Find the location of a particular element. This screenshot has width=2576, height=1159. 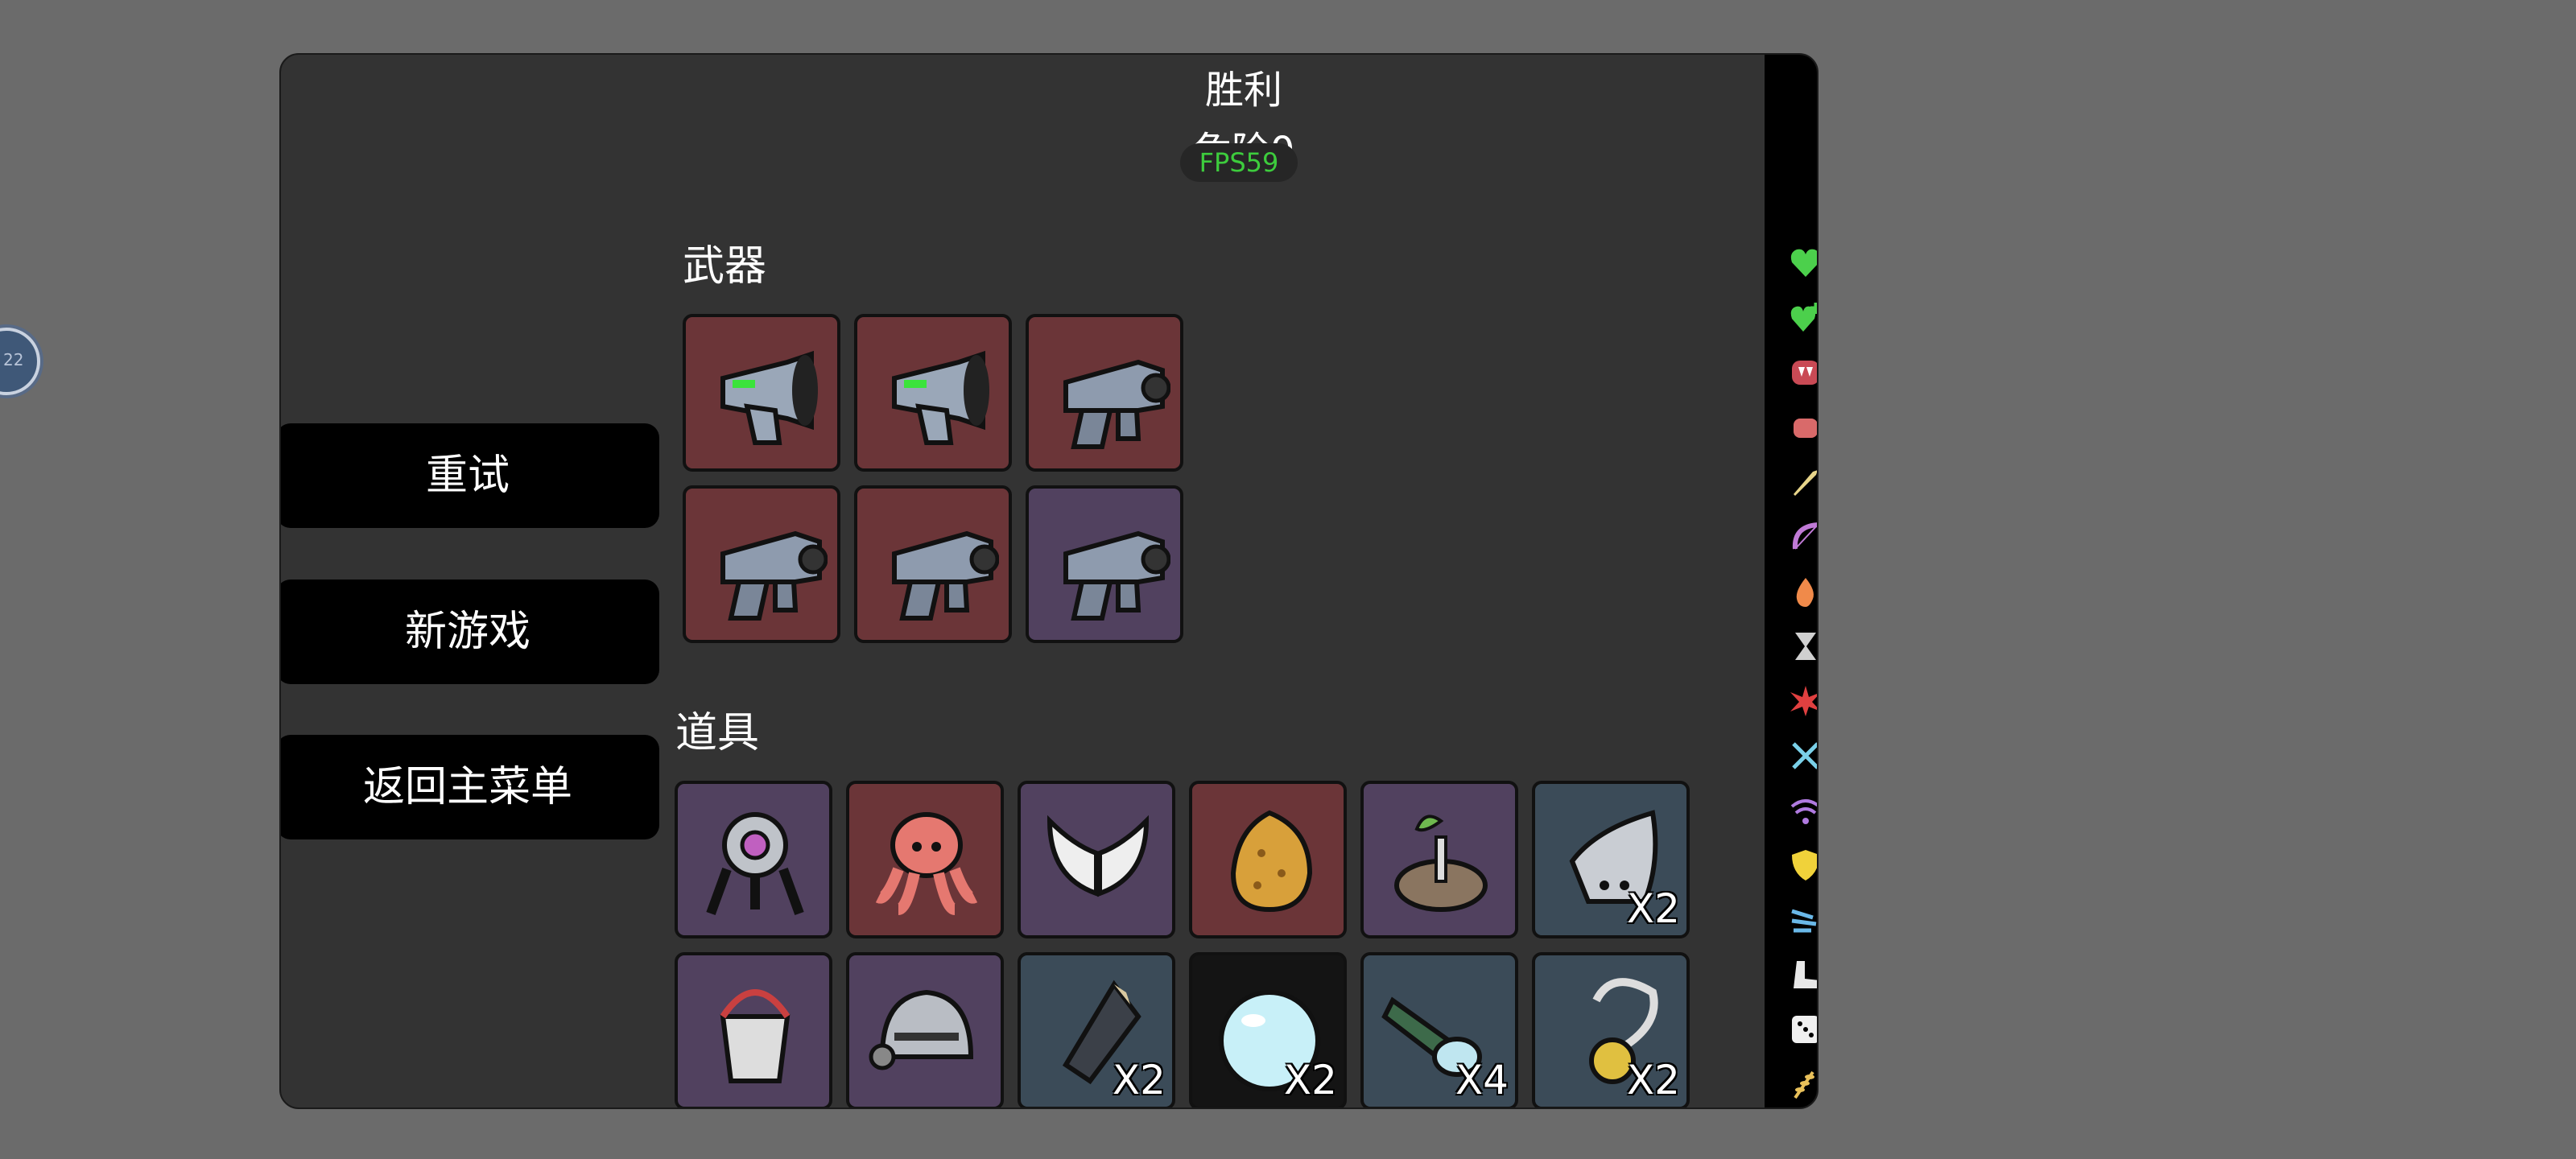

helmet-icon is located at coordinates (926, 1032).